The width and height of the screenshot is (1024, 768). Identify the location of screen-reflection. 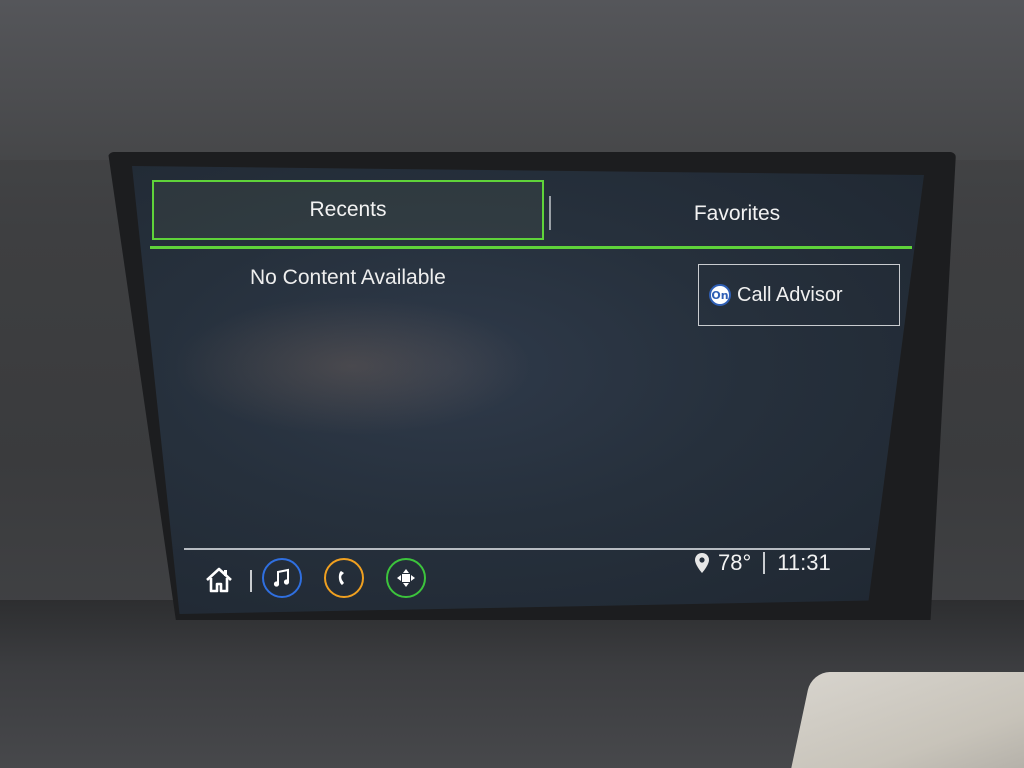
(352, 366).